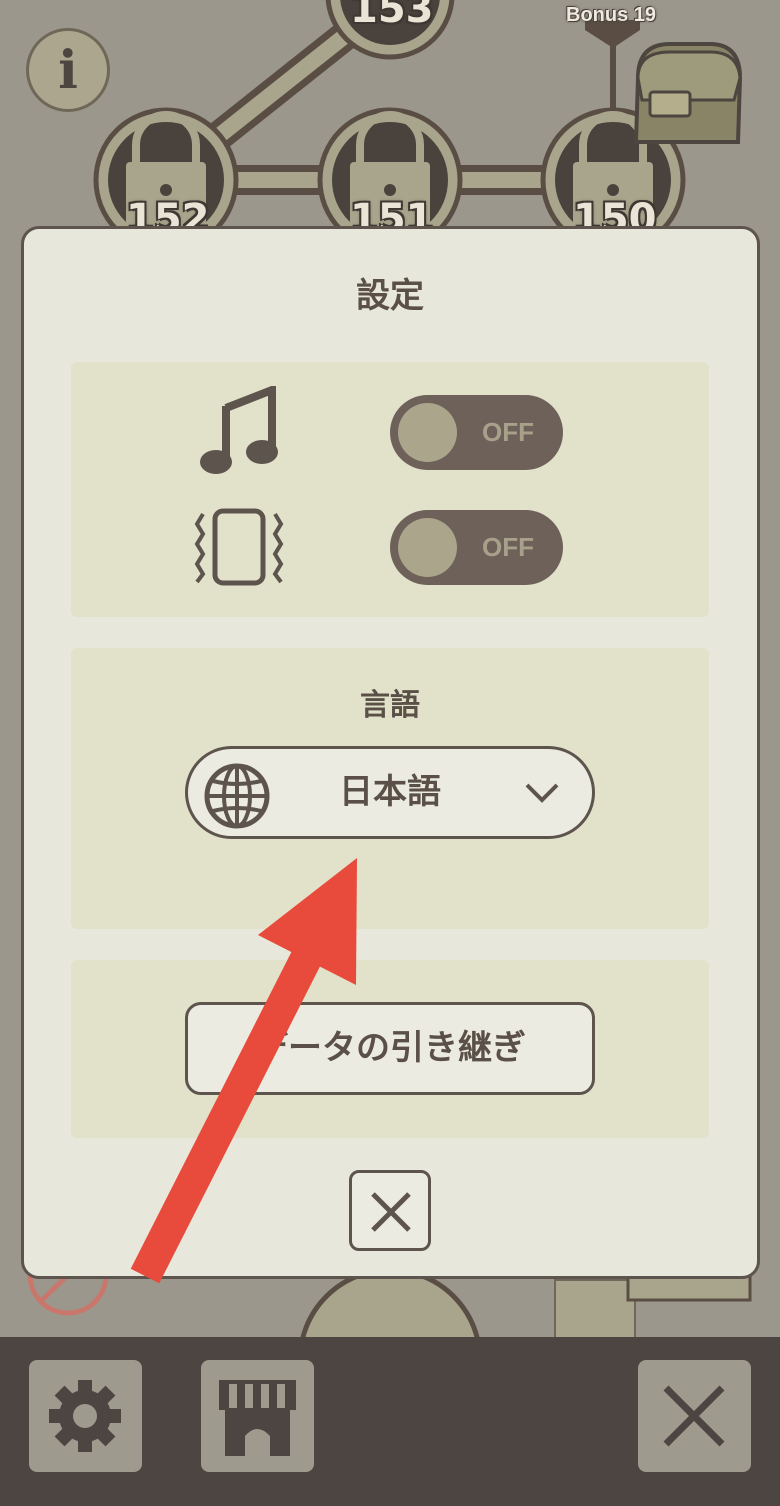 The height and width of the screenshot is (1506, 780). I want to click on settings-title: 設定, so click(390, 296).